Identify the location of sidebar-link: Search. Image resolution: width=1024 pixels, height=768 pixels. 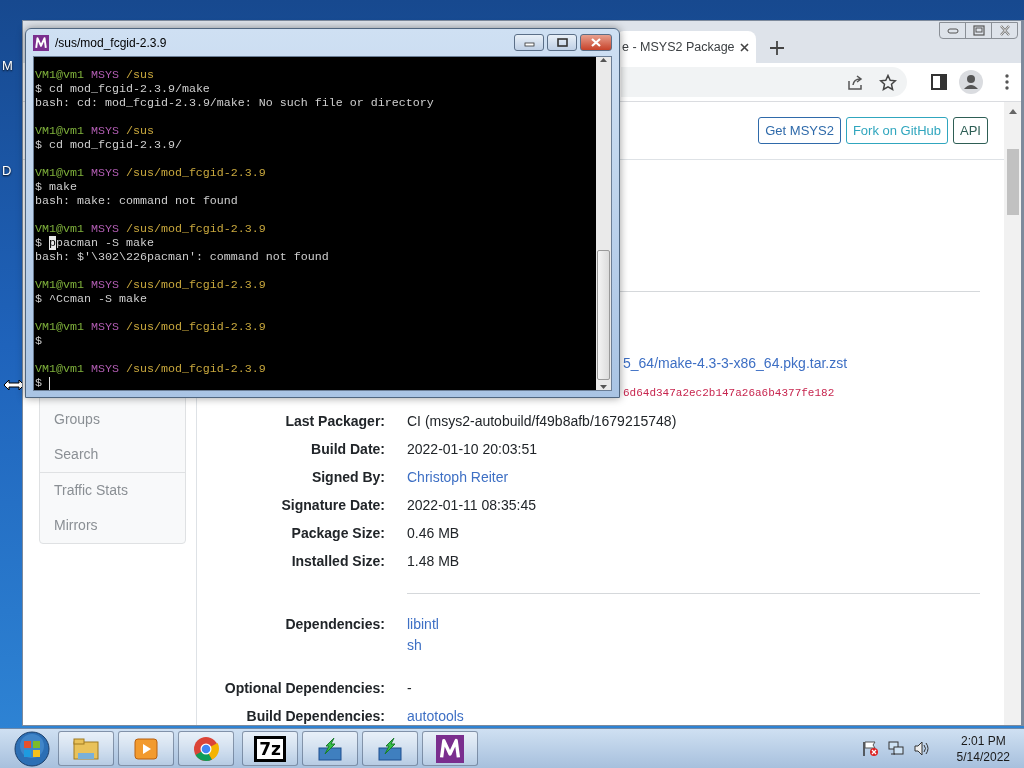
(112, 454).